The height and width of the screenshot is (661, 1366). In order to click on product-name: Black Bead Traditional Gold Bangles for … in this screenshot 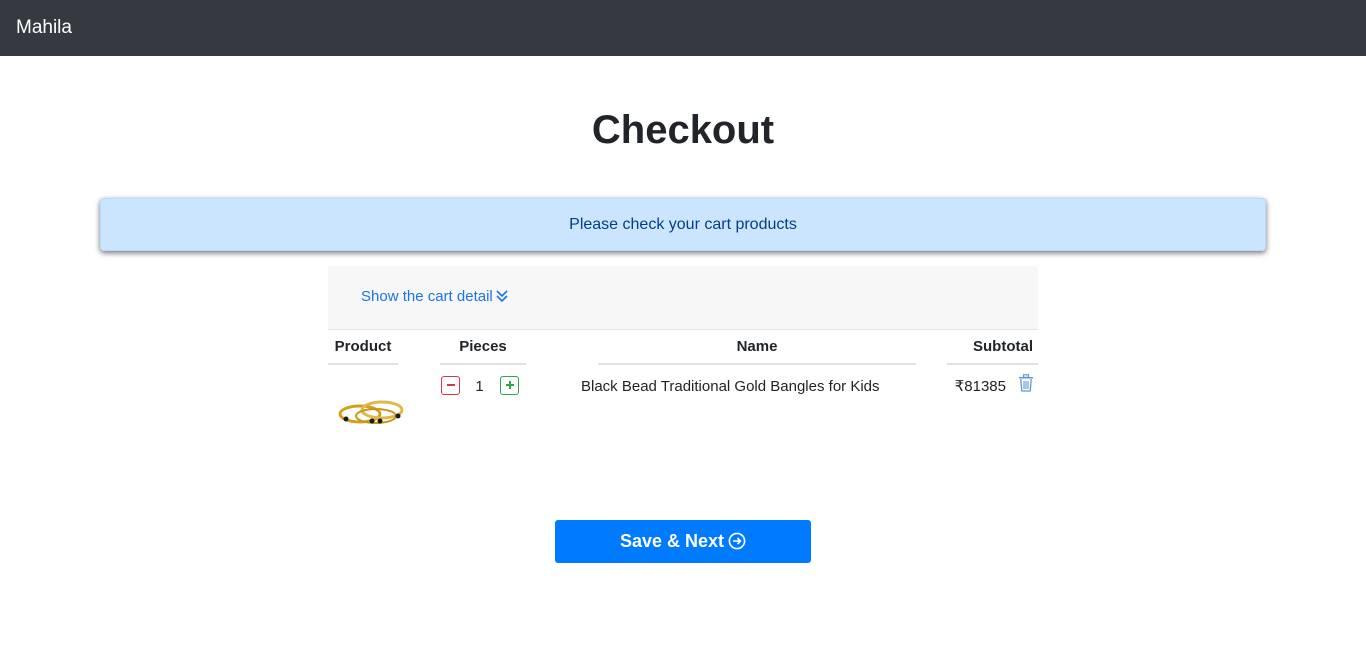, I will do `click(730, 386)`.